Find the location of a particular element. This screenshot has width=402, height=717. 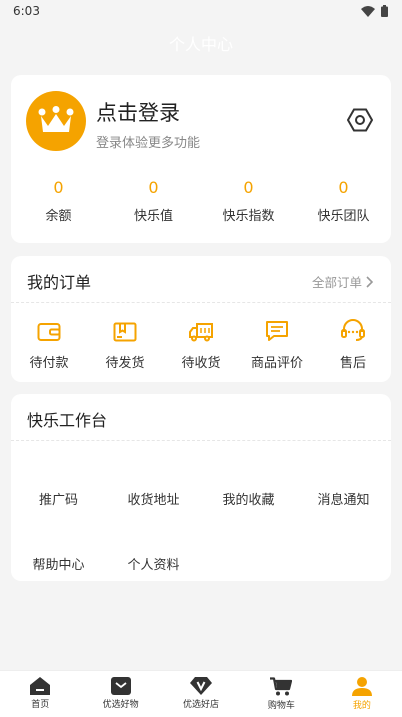

workbench-shipping-address: 收货地址 is located at coordinates (153, 498).